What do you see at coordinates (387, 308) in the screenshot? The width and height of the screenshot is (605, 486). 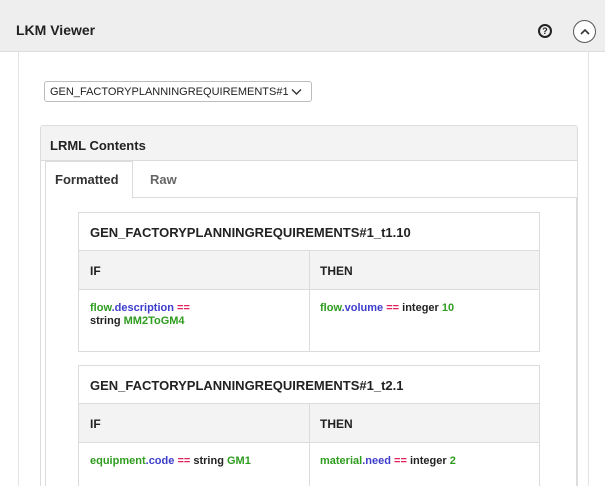 I see `then-condition: flow.volume == integer 10` at bounding box center [387, 308].